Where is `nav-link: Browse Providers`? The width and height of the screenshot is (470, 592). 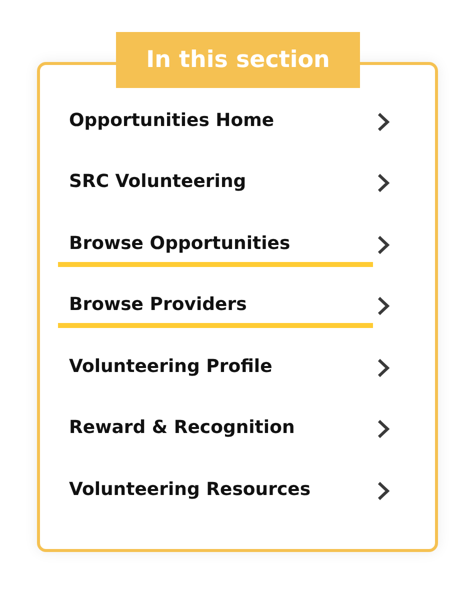
nav-link: Browse Providers is located at coordinates (215, 306).